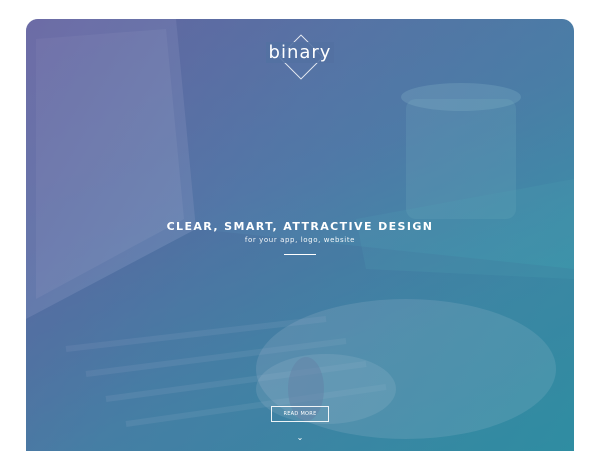 The height and width of the screenshot is (451, 600). Describe the element at coordinates (300, 437) in the screenshot. I see `chevron-down-icon: ⌄` at that location.